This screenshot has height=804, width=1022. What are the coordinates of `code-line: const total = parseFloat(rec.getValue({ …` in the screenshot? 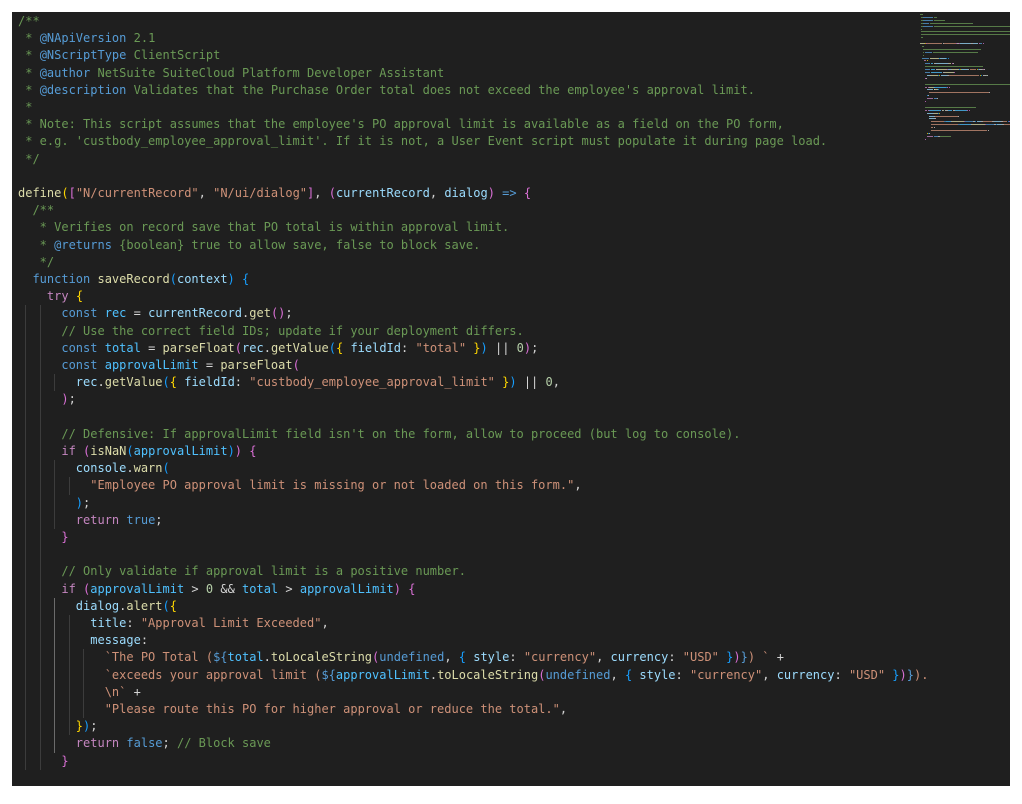 It's located at (278, 348).